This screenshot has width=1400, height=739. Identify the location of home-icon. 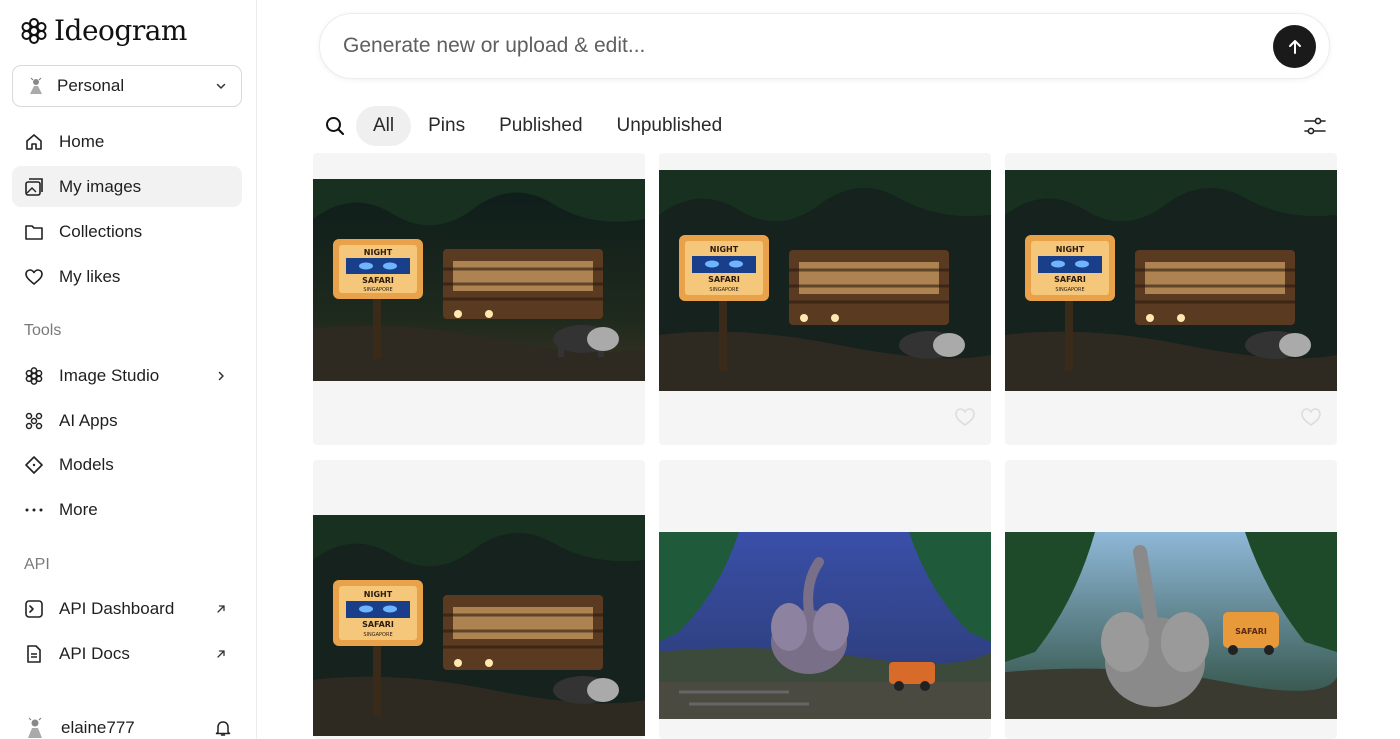
(34, 142).